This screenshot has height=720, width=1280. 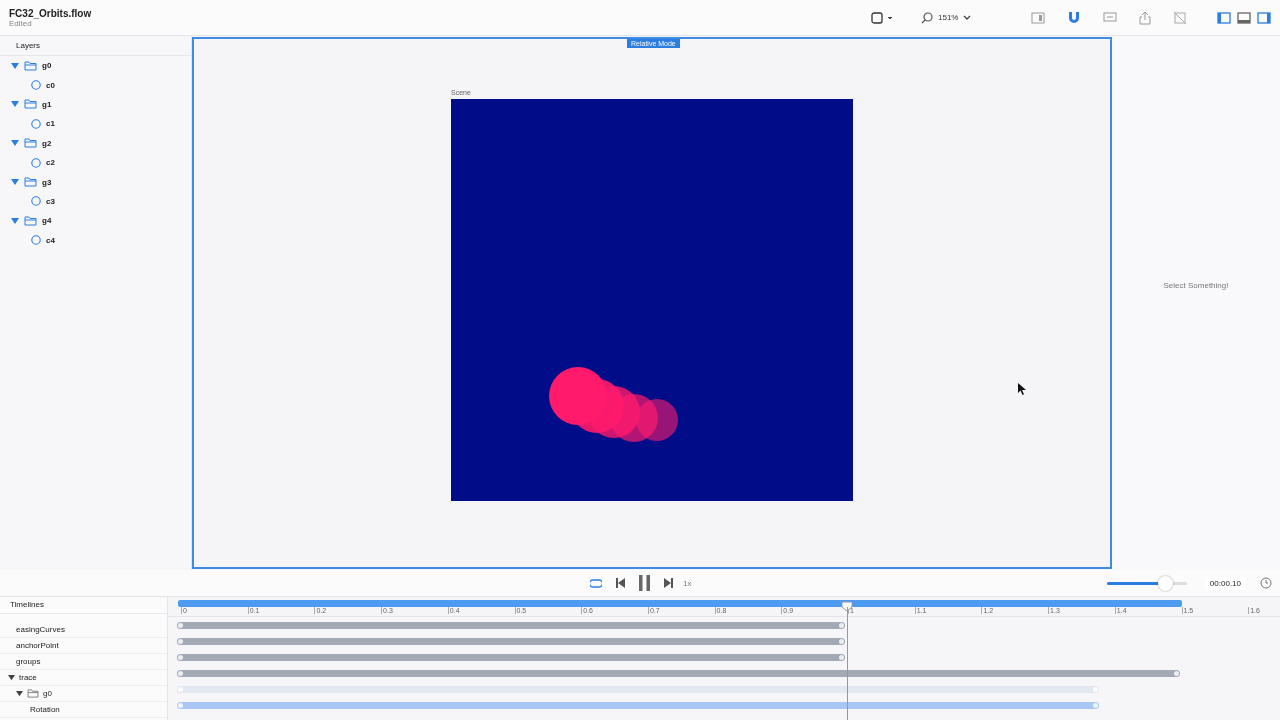 What do you see at coordinates (95, 240) in the screenshot?
I see `layer-item: c4` at bounding box center [95, 240].